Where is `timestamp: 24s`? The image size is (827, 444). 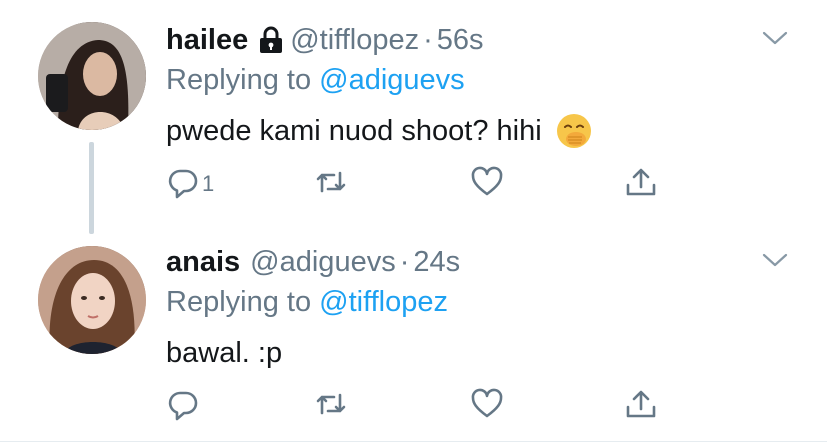 timestamp: 24s is located at coordinates (436, 262).